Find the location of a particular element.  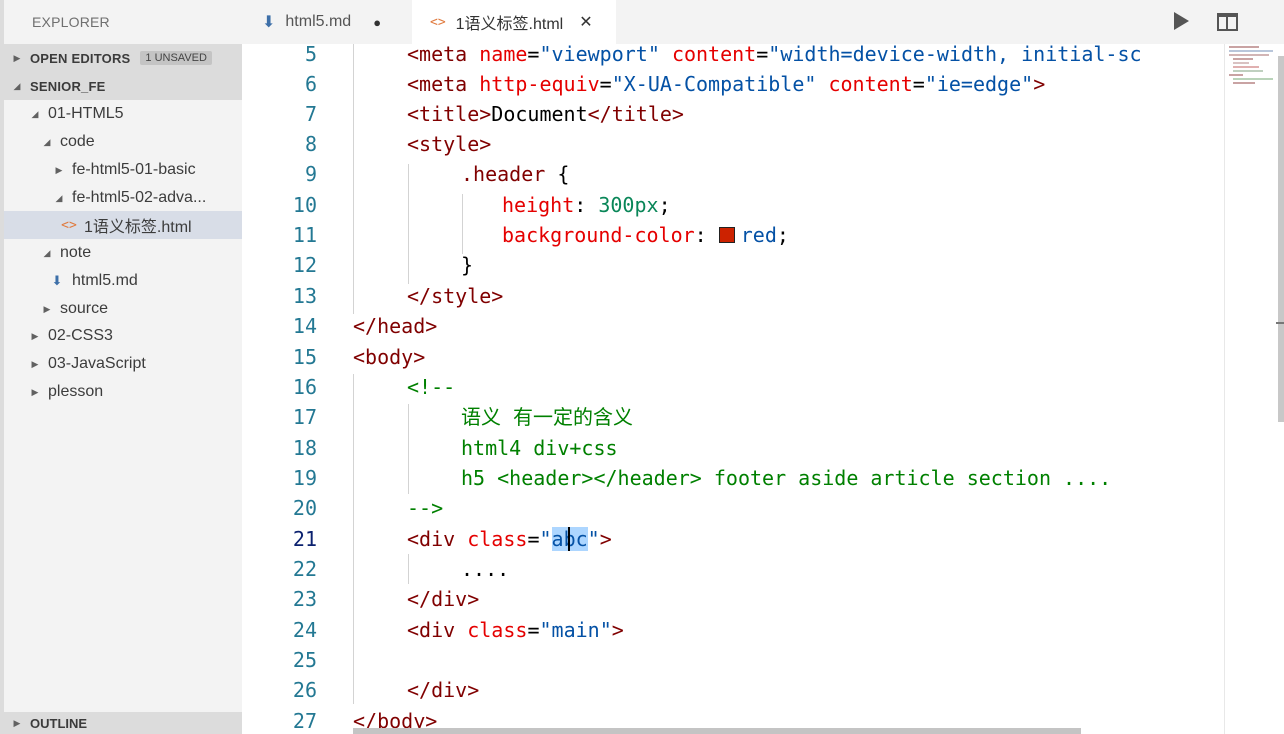

line-number: 12 is located at coordinates (304, 265).